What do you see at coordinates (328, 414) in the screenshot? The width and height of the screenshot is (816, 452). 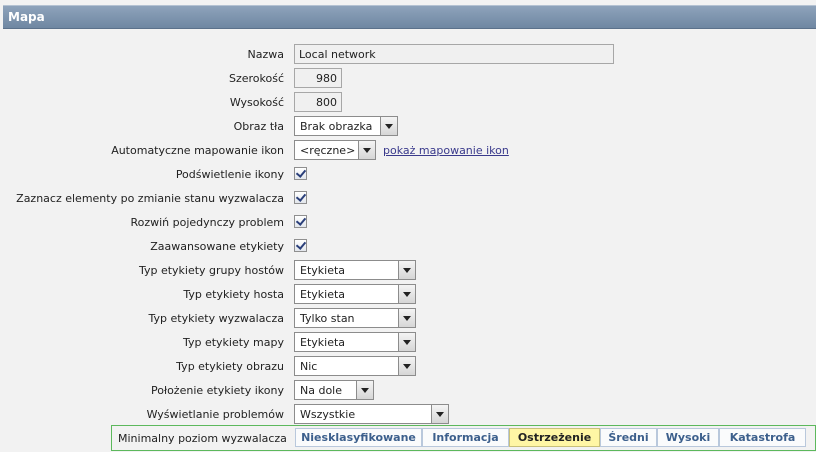 I see `problem-display-value: Wszystkie` at bounding box center [328, 414].